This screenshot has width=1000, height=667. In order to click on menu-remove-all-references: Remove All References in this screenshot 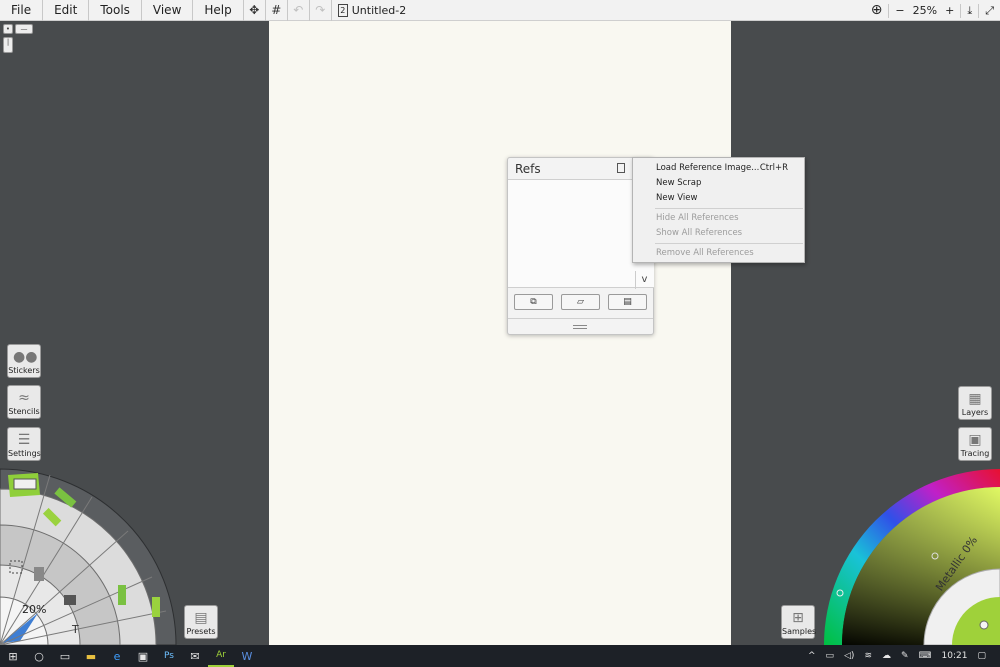, I will do `click(728, 253)`.